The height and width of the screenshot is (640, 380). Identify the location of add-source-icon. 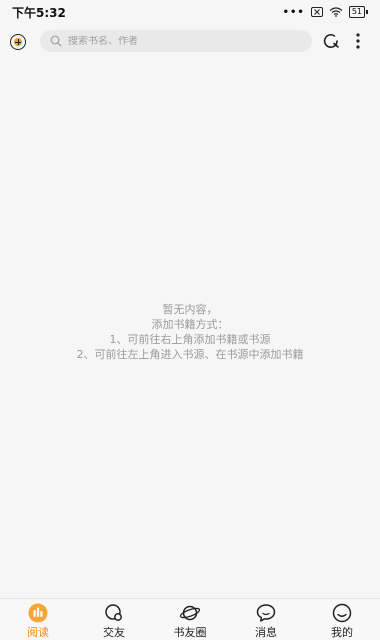
(18, 42).